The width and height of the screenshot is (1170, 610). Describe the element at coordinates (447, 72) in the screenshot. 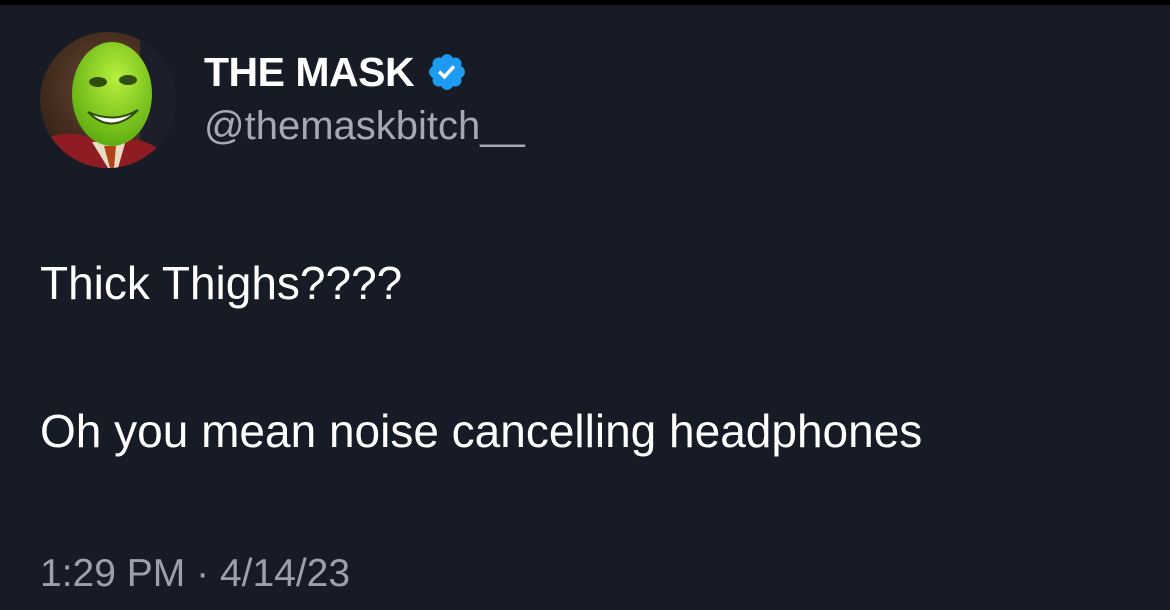

I see `verified-badge-icon` at that location.